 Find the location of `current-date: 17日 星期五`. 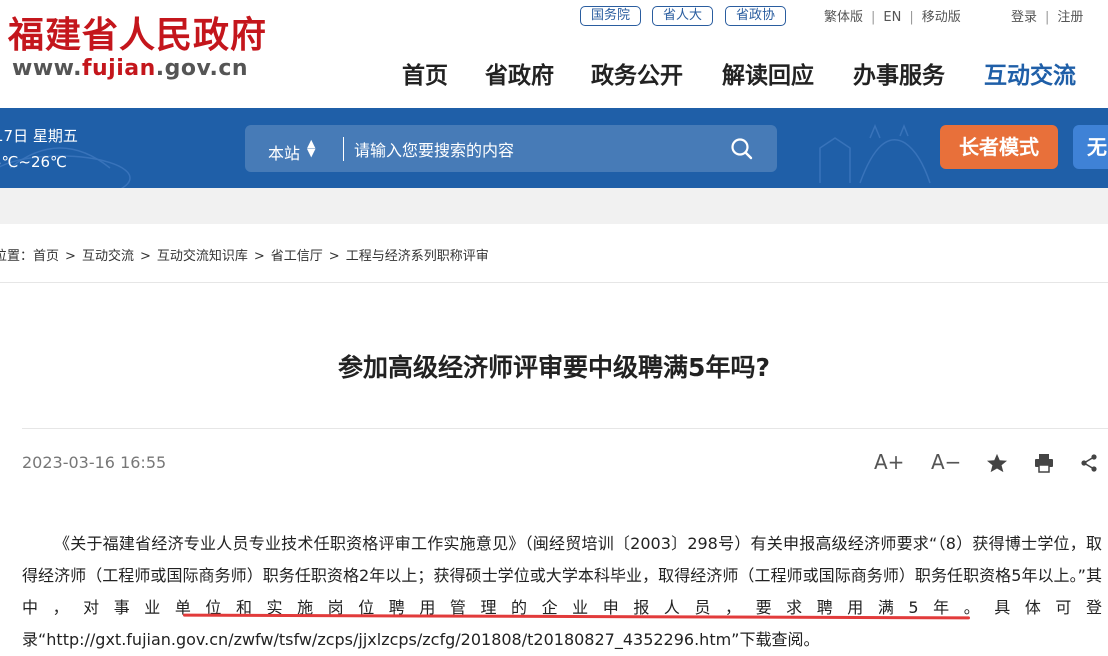

current-date: 17日 星期五 is located at coordinates (39, 136).